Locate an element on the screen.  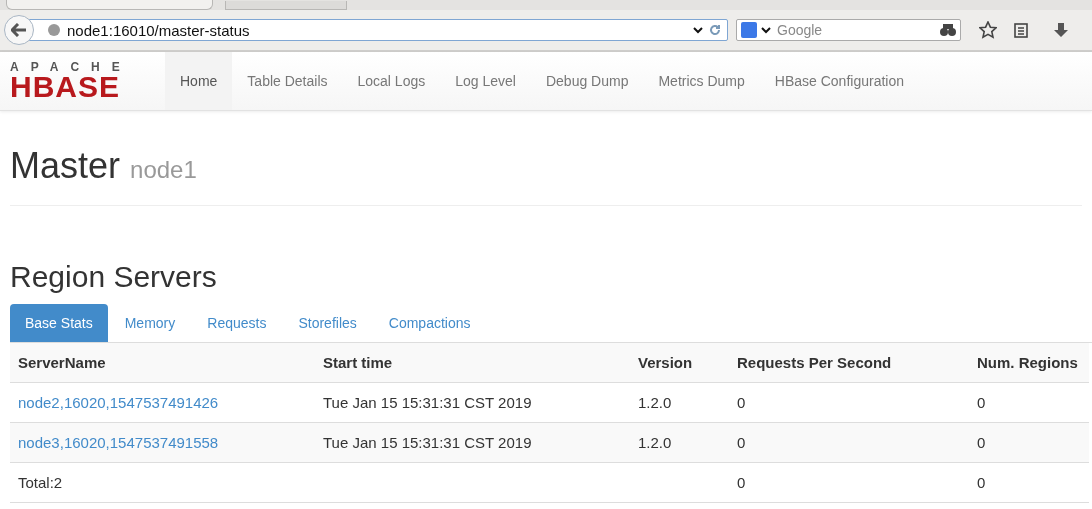
tab: Storefiles is located at coordinates (327, 323).